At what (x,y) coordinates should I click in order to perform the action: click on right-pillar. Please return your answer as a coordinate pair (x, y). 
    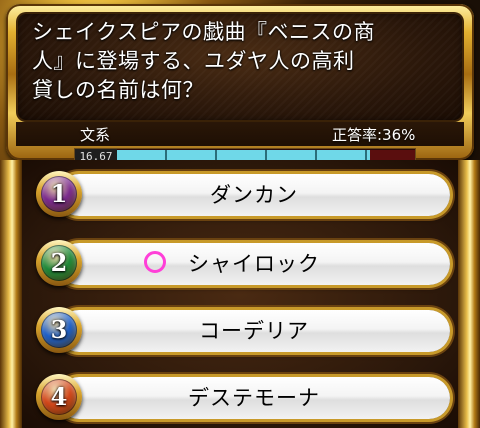
    Looking at the image, I should click on (469, 294).